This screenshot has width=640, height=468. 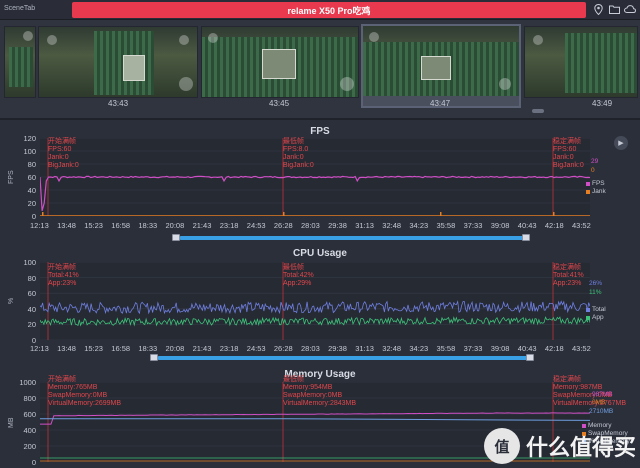 I want to click on event-annotation: 开始满帧 Total:41% App:23%, so click(x=63, y=275).